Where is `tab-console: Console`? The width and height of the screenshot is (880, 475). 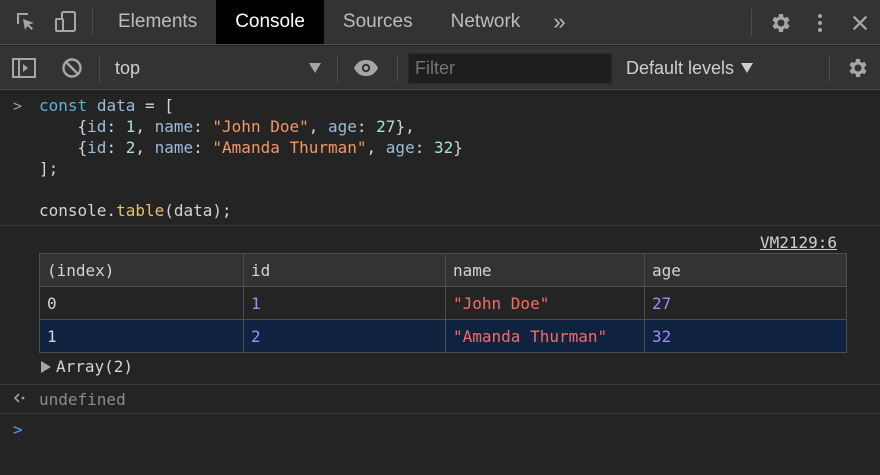 tab-console: Console is located at coordinates (270, 22).